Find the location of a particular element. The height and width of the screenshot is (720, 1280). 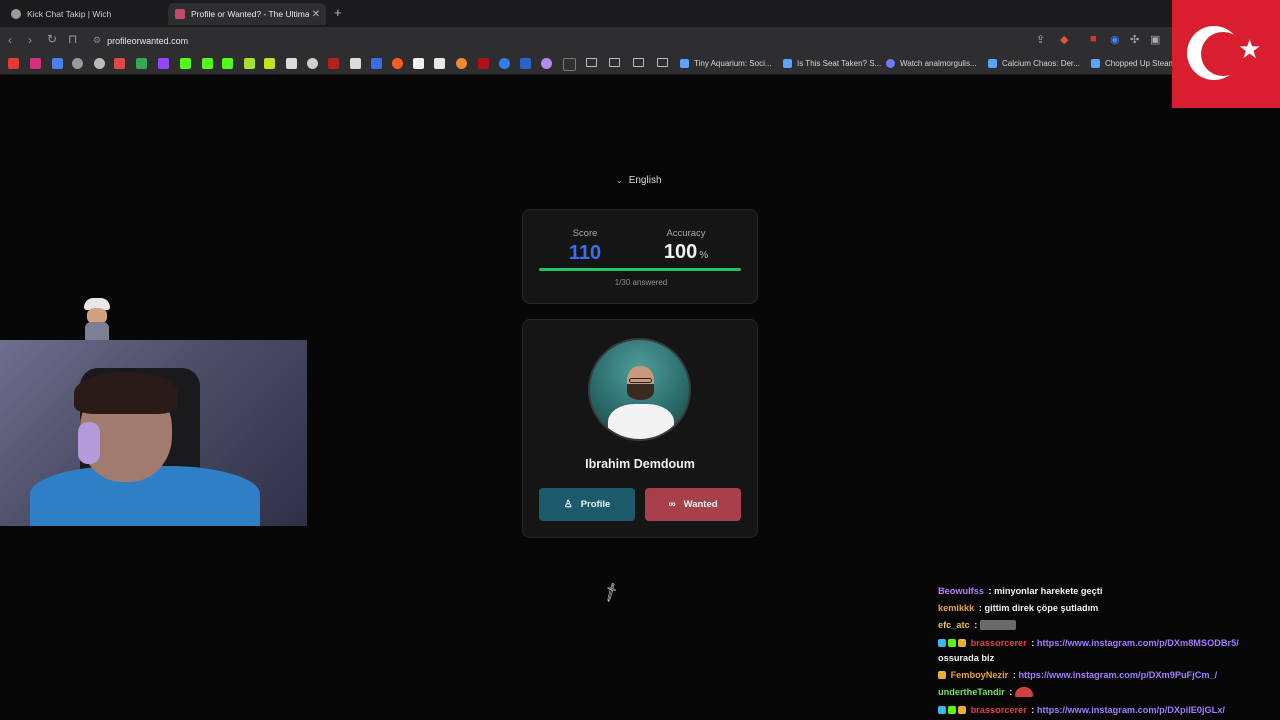

tab-kick-chat: Kick Chat Takip | Wich is located at coordinates (84, 14).